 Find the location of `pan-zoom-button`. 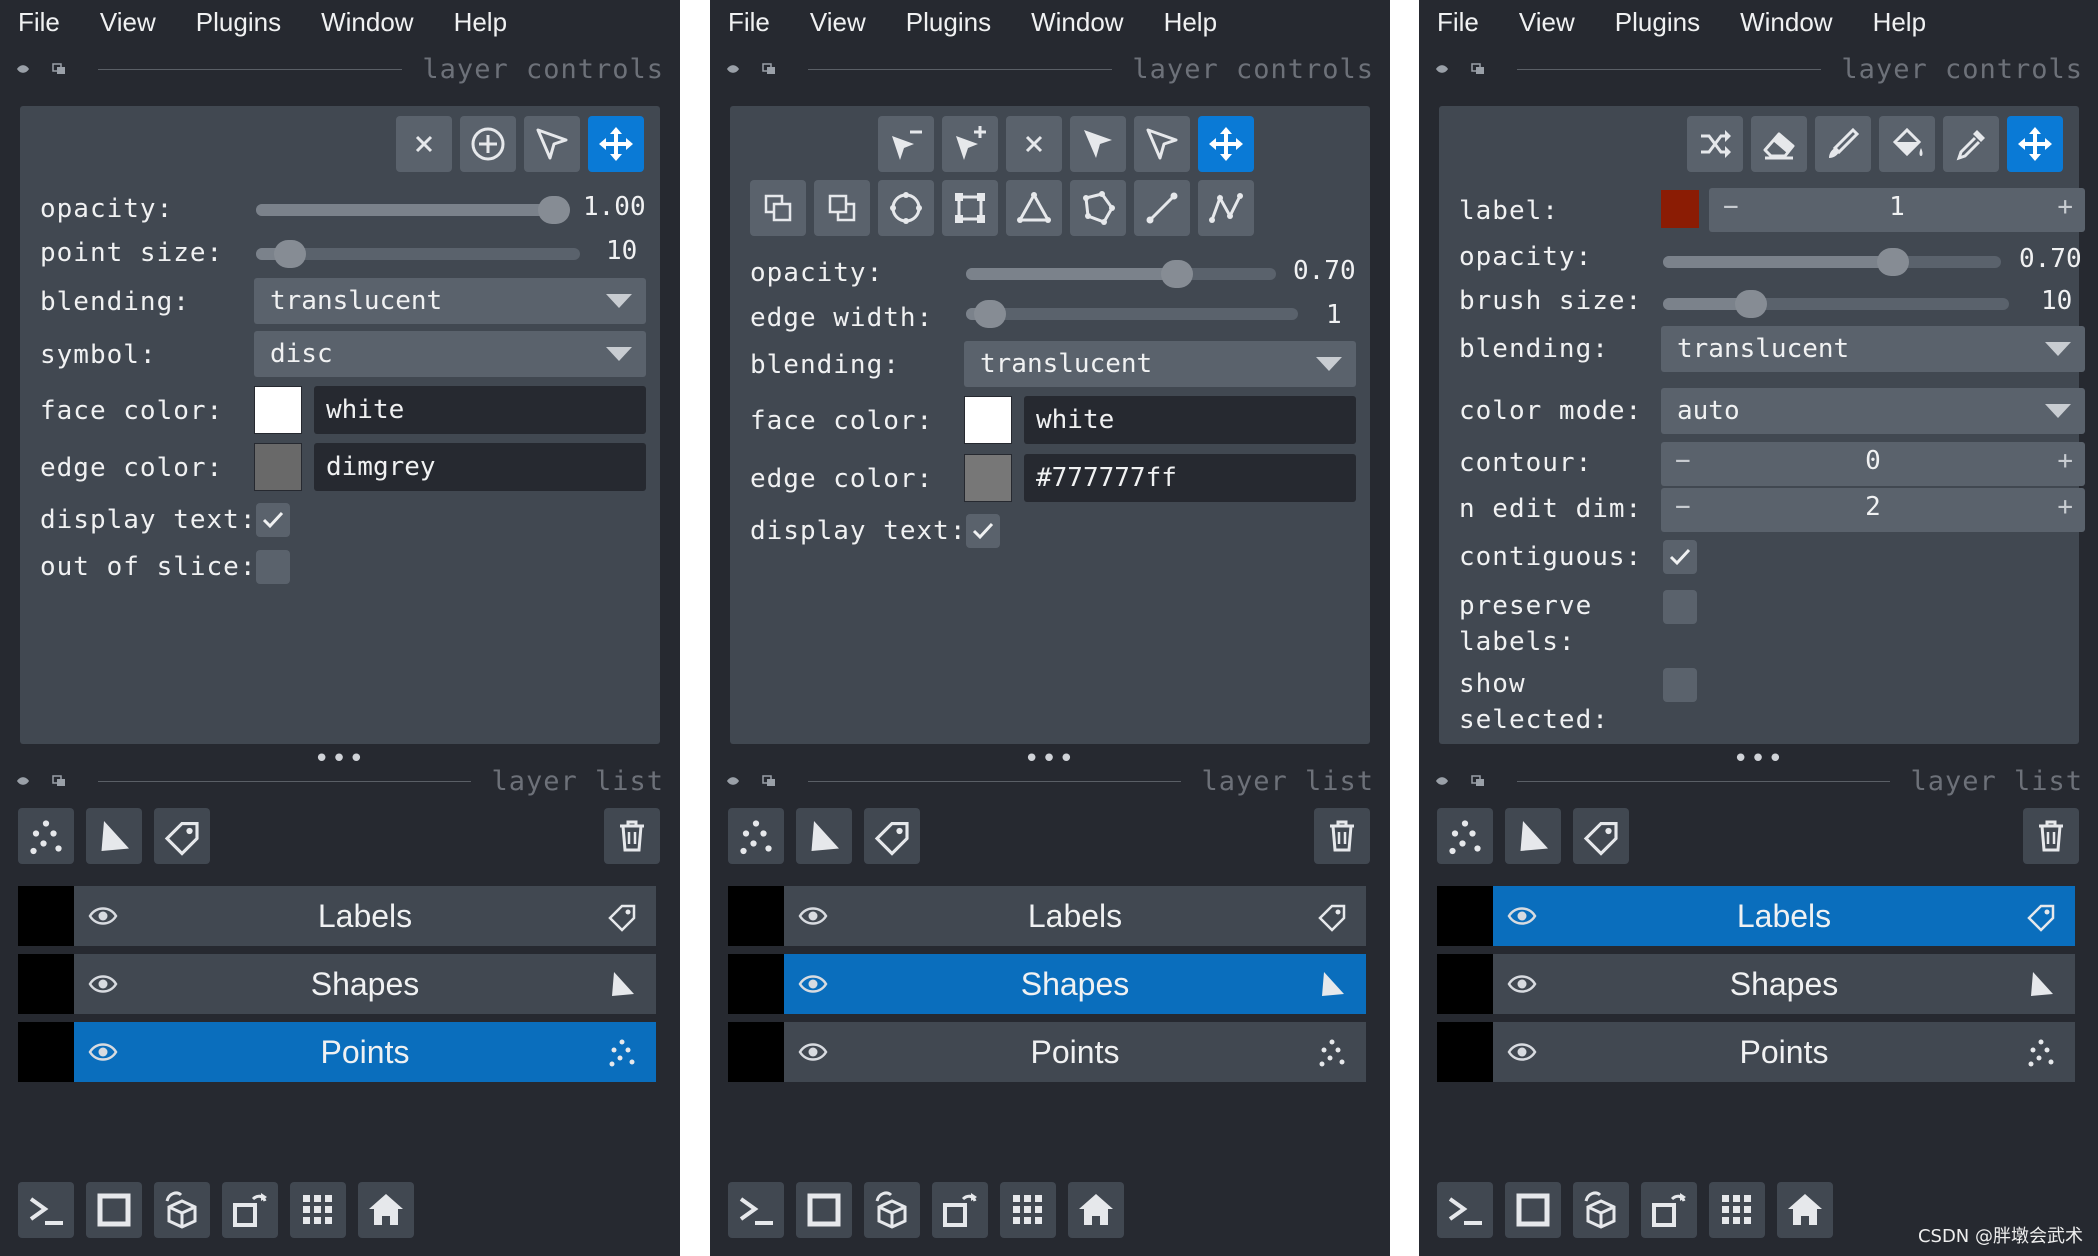

pan-zoom-button is located at coordinates (616, 144).